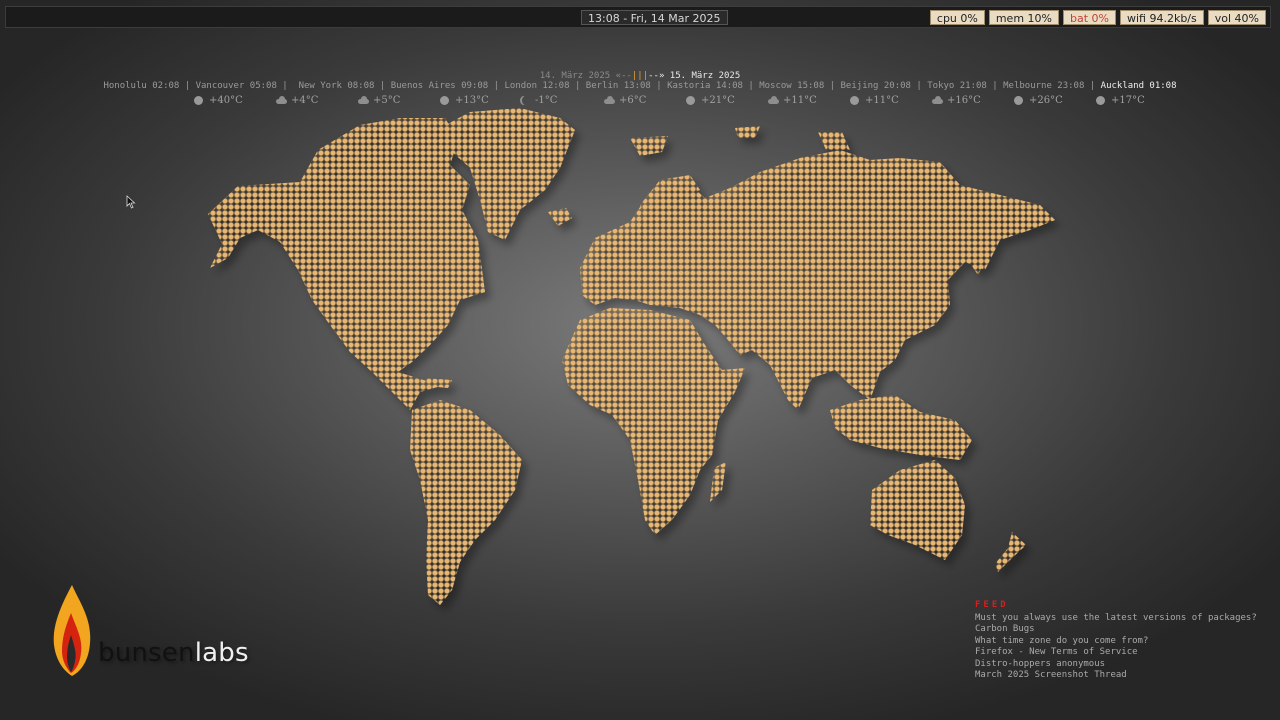 The image size is (1280, 720). What do you see at coordinates (992, 605) in the screenshot?
I see `feed-title: FEED` at bounding box center [992, 605].